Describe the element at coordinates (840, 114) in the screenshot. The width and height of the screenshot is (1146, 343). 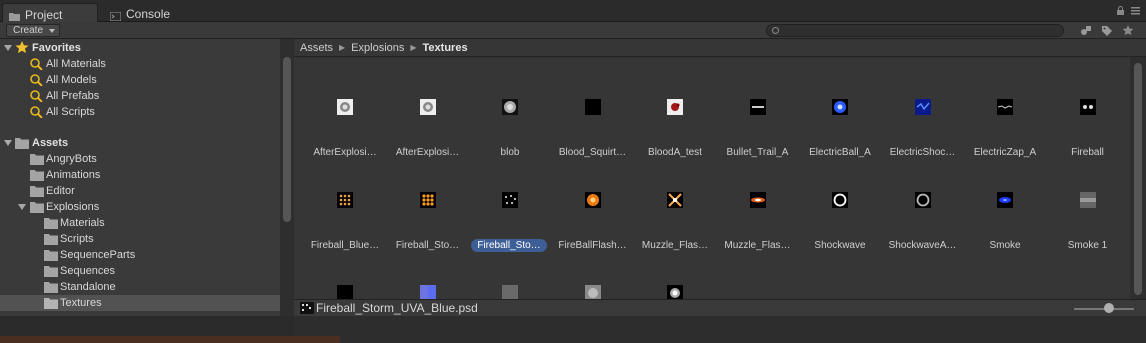
I see `asset-tile: ElectricBall_A` at that location.